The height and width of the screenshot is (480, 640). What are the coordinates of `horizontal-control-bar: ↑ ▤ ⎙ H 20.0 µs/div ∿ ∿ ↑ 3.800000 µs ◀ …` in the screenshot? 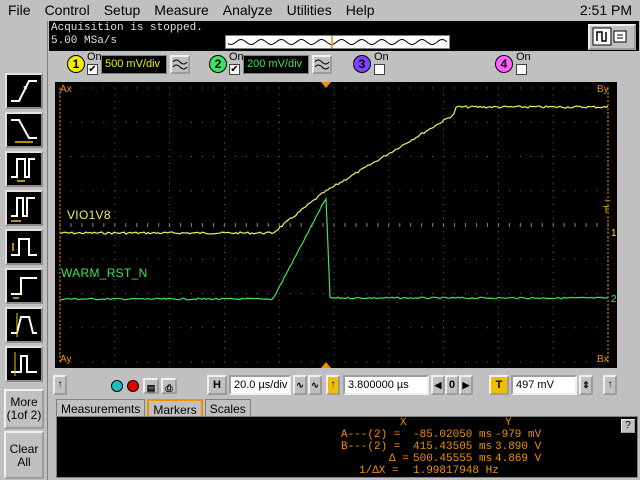 It's located at (344, 385).